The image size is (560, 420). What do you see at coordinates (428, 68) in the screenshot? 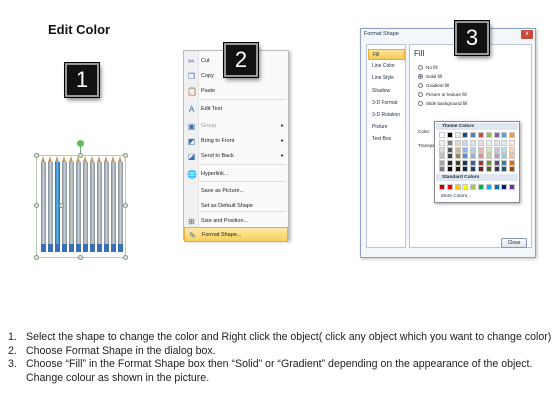
I see `fill-option-no-fill: No fill` at bounding box center [428, 68].